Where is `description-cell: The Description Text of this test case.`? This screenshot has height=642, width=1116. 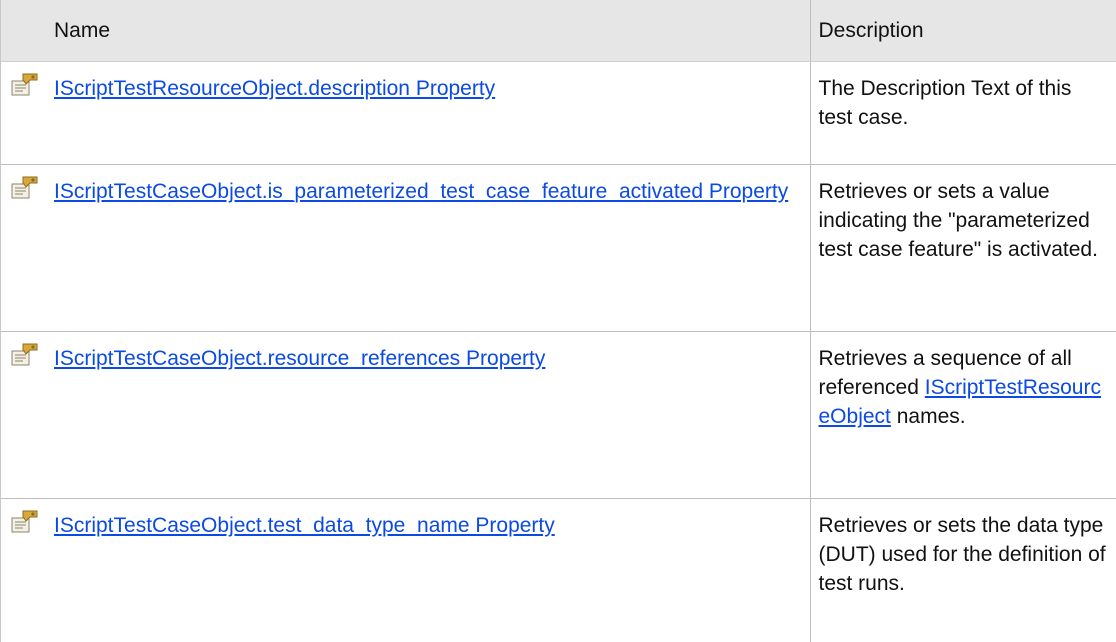
description-cell: The Description Text of this test case. is located at coordinates (962, 113).